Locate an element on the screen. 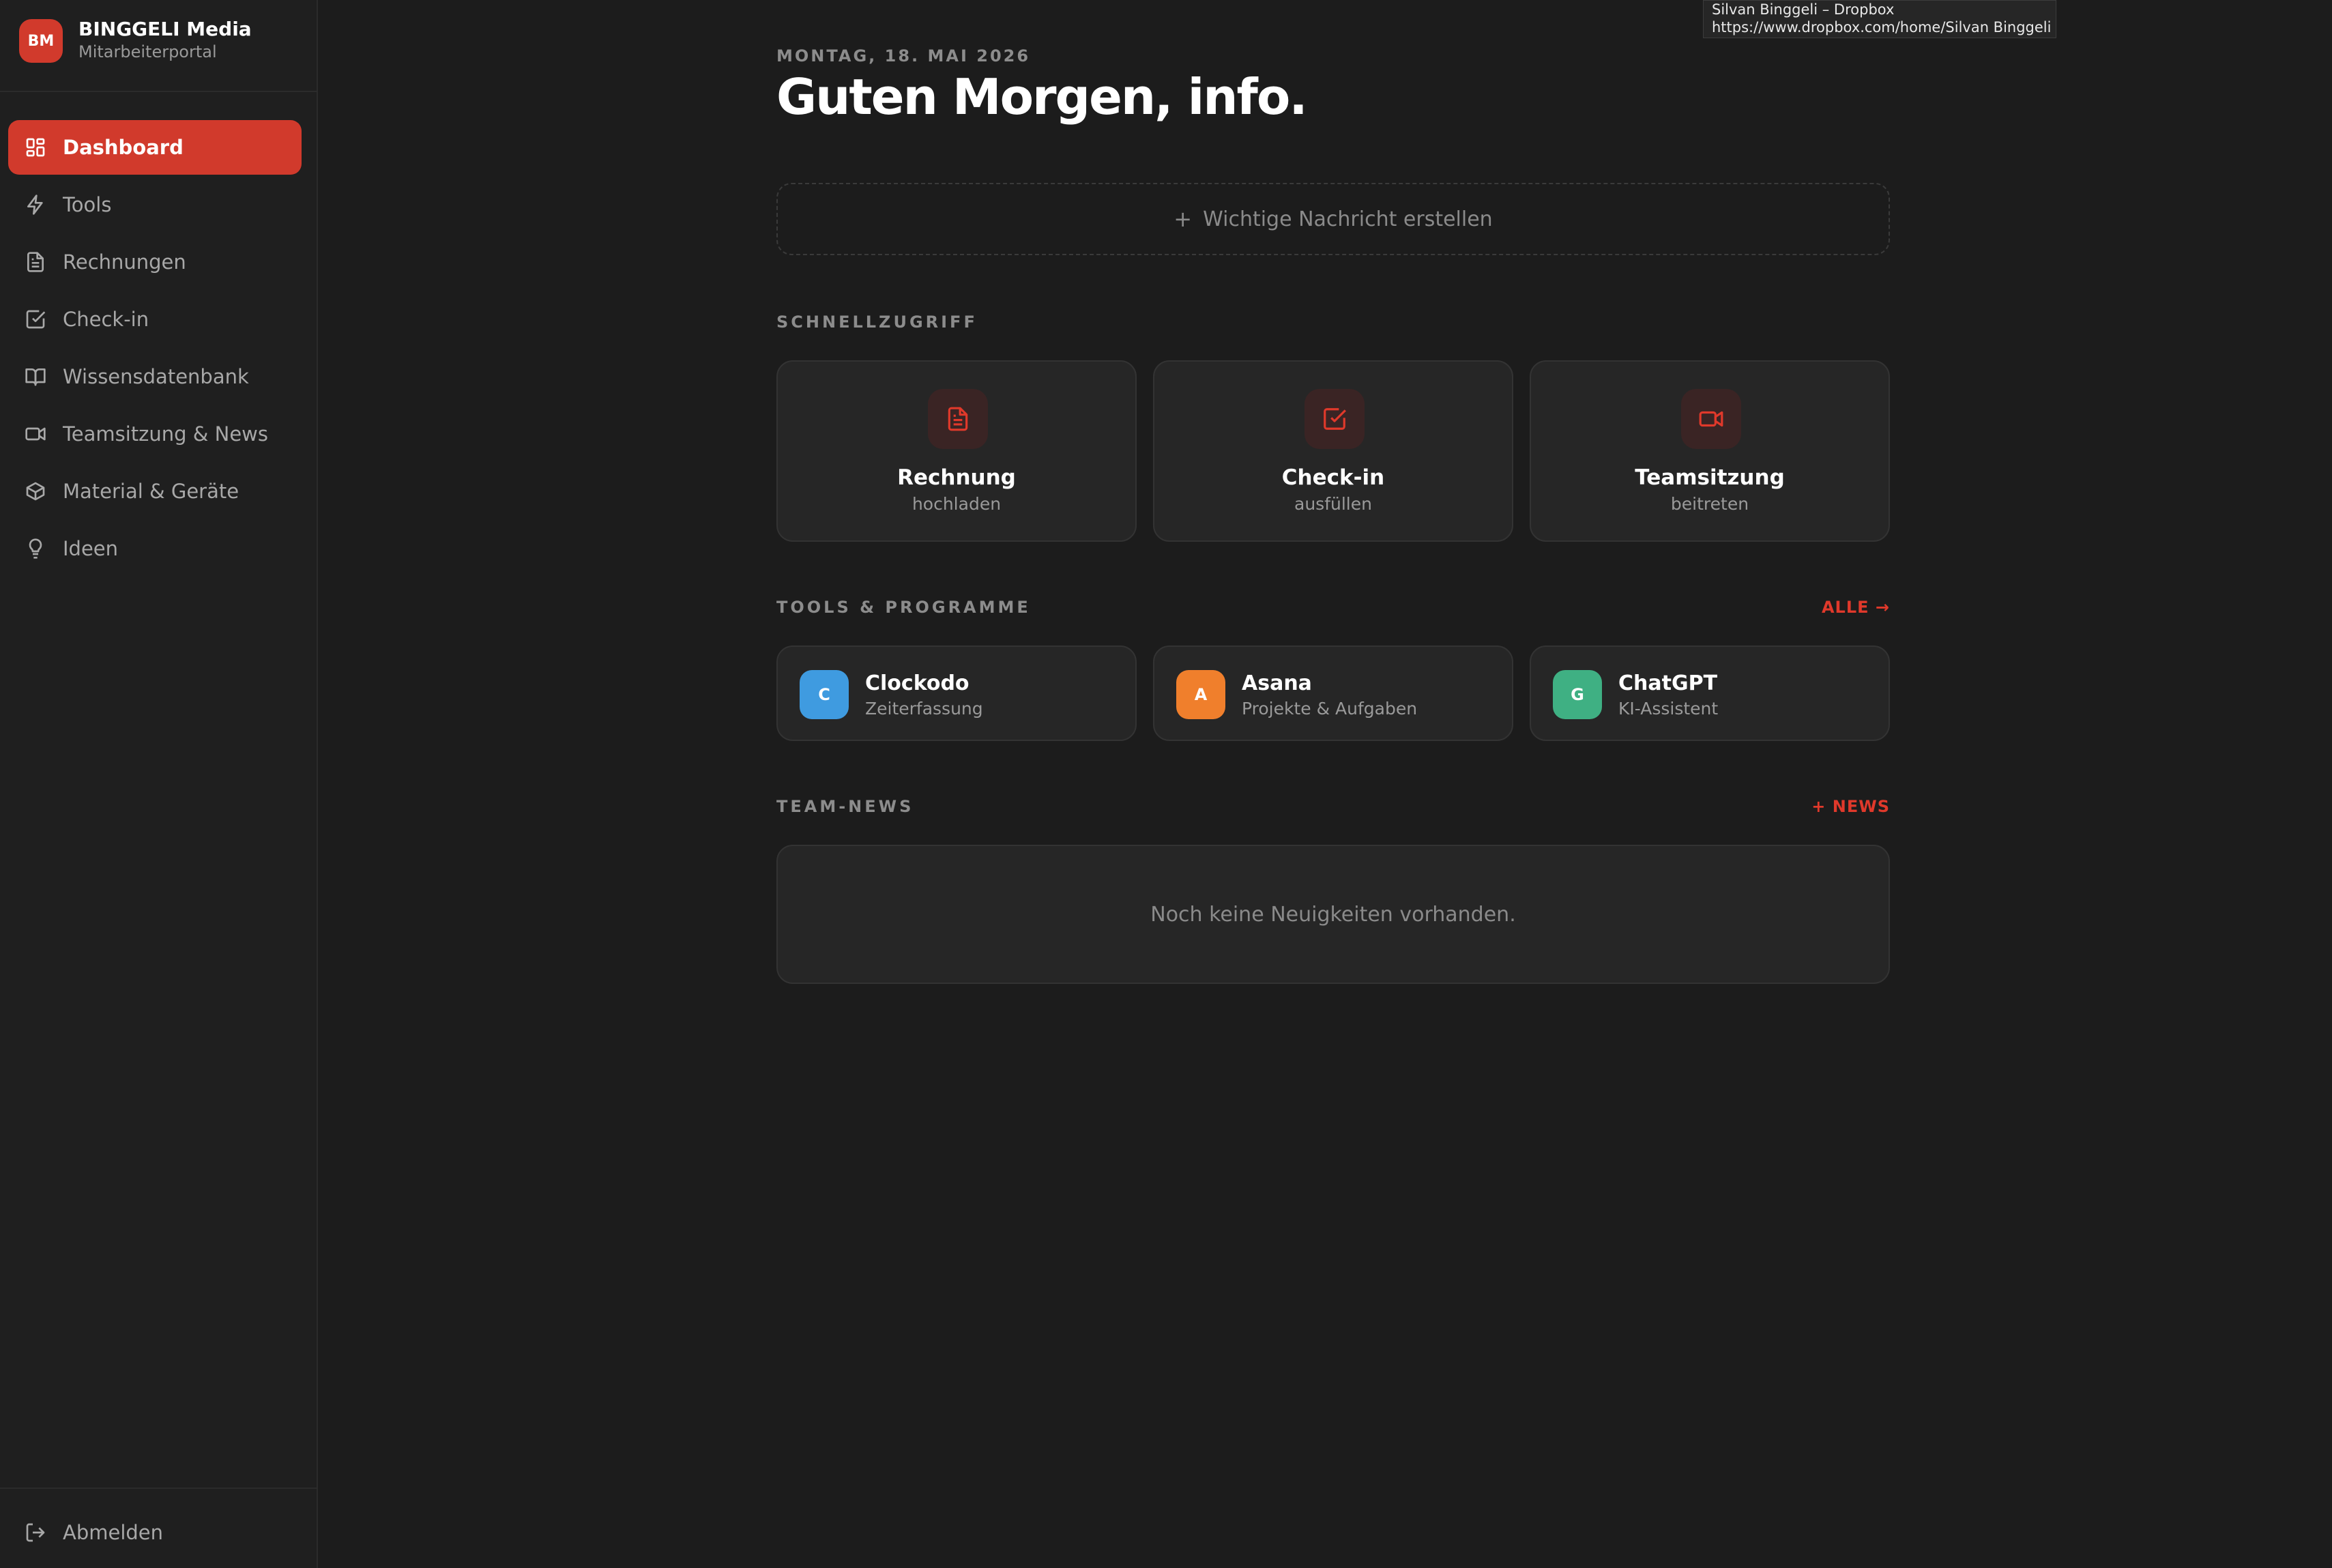  tools-label: TOOLS & PROGRAMME is located at coordinates (904, 608).